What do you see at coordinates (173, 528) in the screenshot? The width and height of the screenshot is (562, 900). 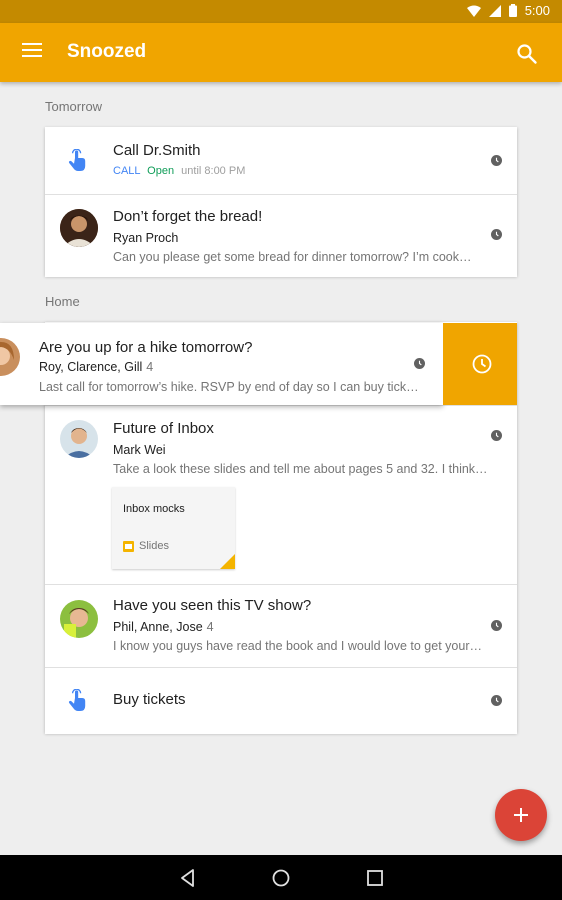 I see `attachment-chip: Inbox mocks Slides` at bounding box center [173, 528].